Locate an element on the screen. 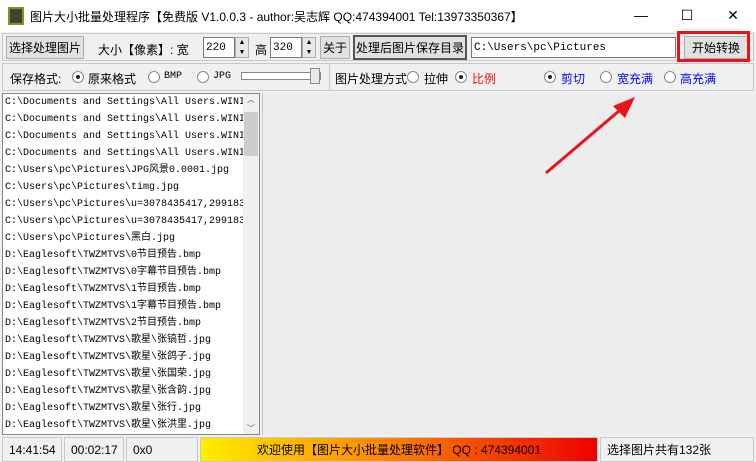 The width and height of the screenshot is (756, 462). file-list-item: D:\Eaglesoft\TWZMTVS\歌星\张洪里.jpg is located at coordinates (123, 425).